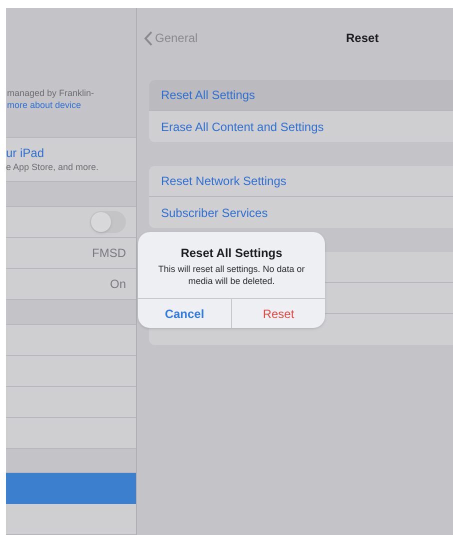 The image size is (453, 535). What do you see at coordinates (231, 253) in the screenshot?
I see `alert-title: Reset All Settings` at bounding box center [231, 253].